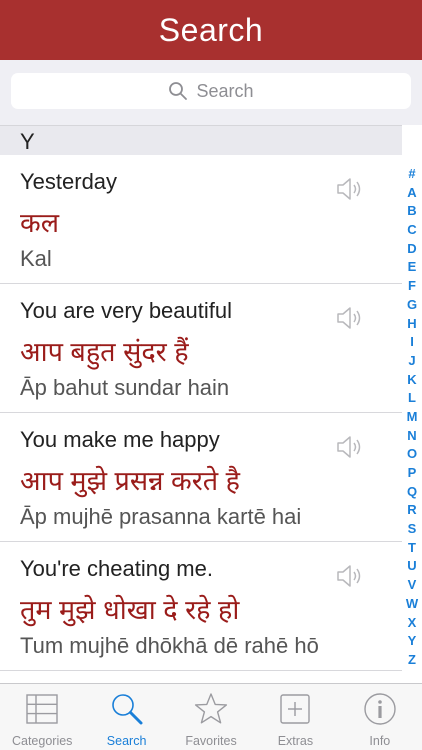 This screenshot has height=750, width=422. What do you see at coordinates (411, 174) in the screenshot?
I see `index-letter: #` at bounding box center [411, 174].